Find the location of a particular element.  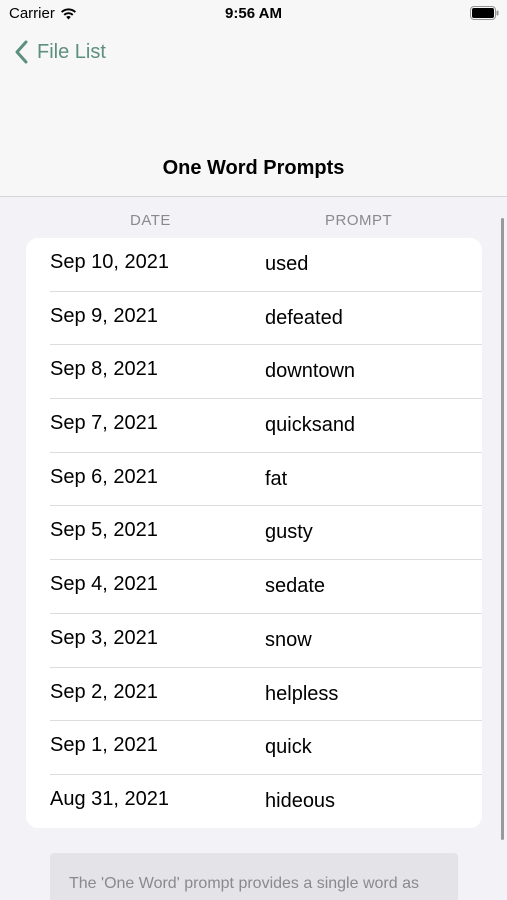

table-row: Sep 8, 2021 downtown is located at coordinates (254, 372).